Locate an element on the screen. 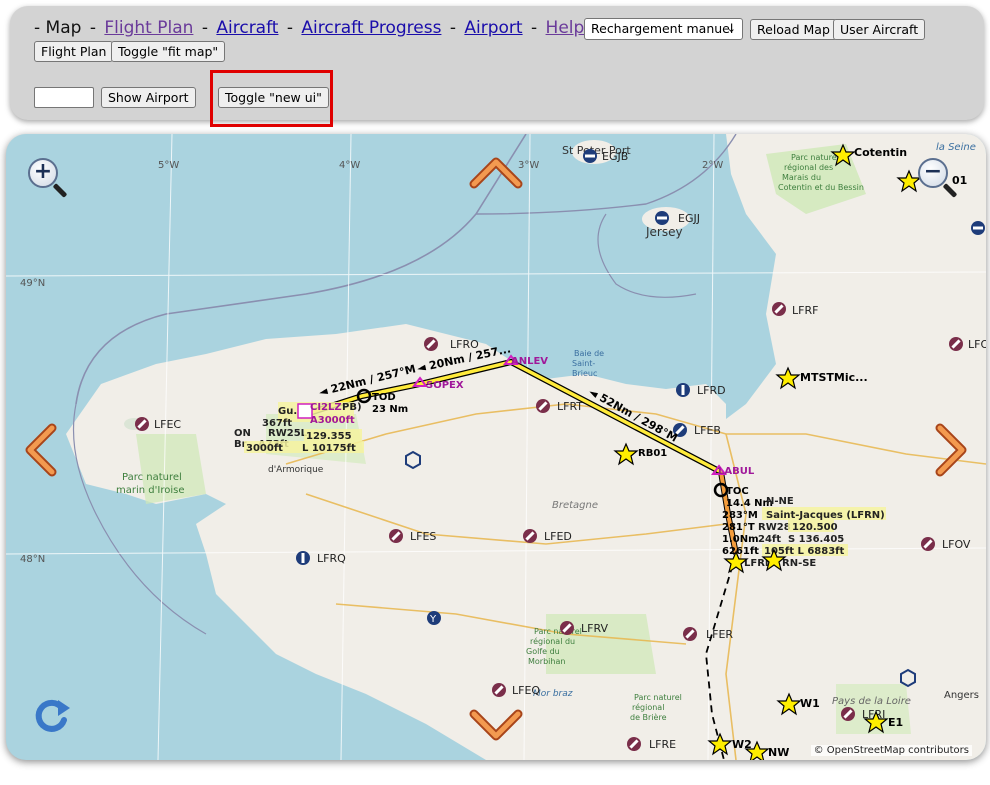 The width and height of the screenshot is (990, 785). airport-label: LFRQ is located at coordinates (331, 558).